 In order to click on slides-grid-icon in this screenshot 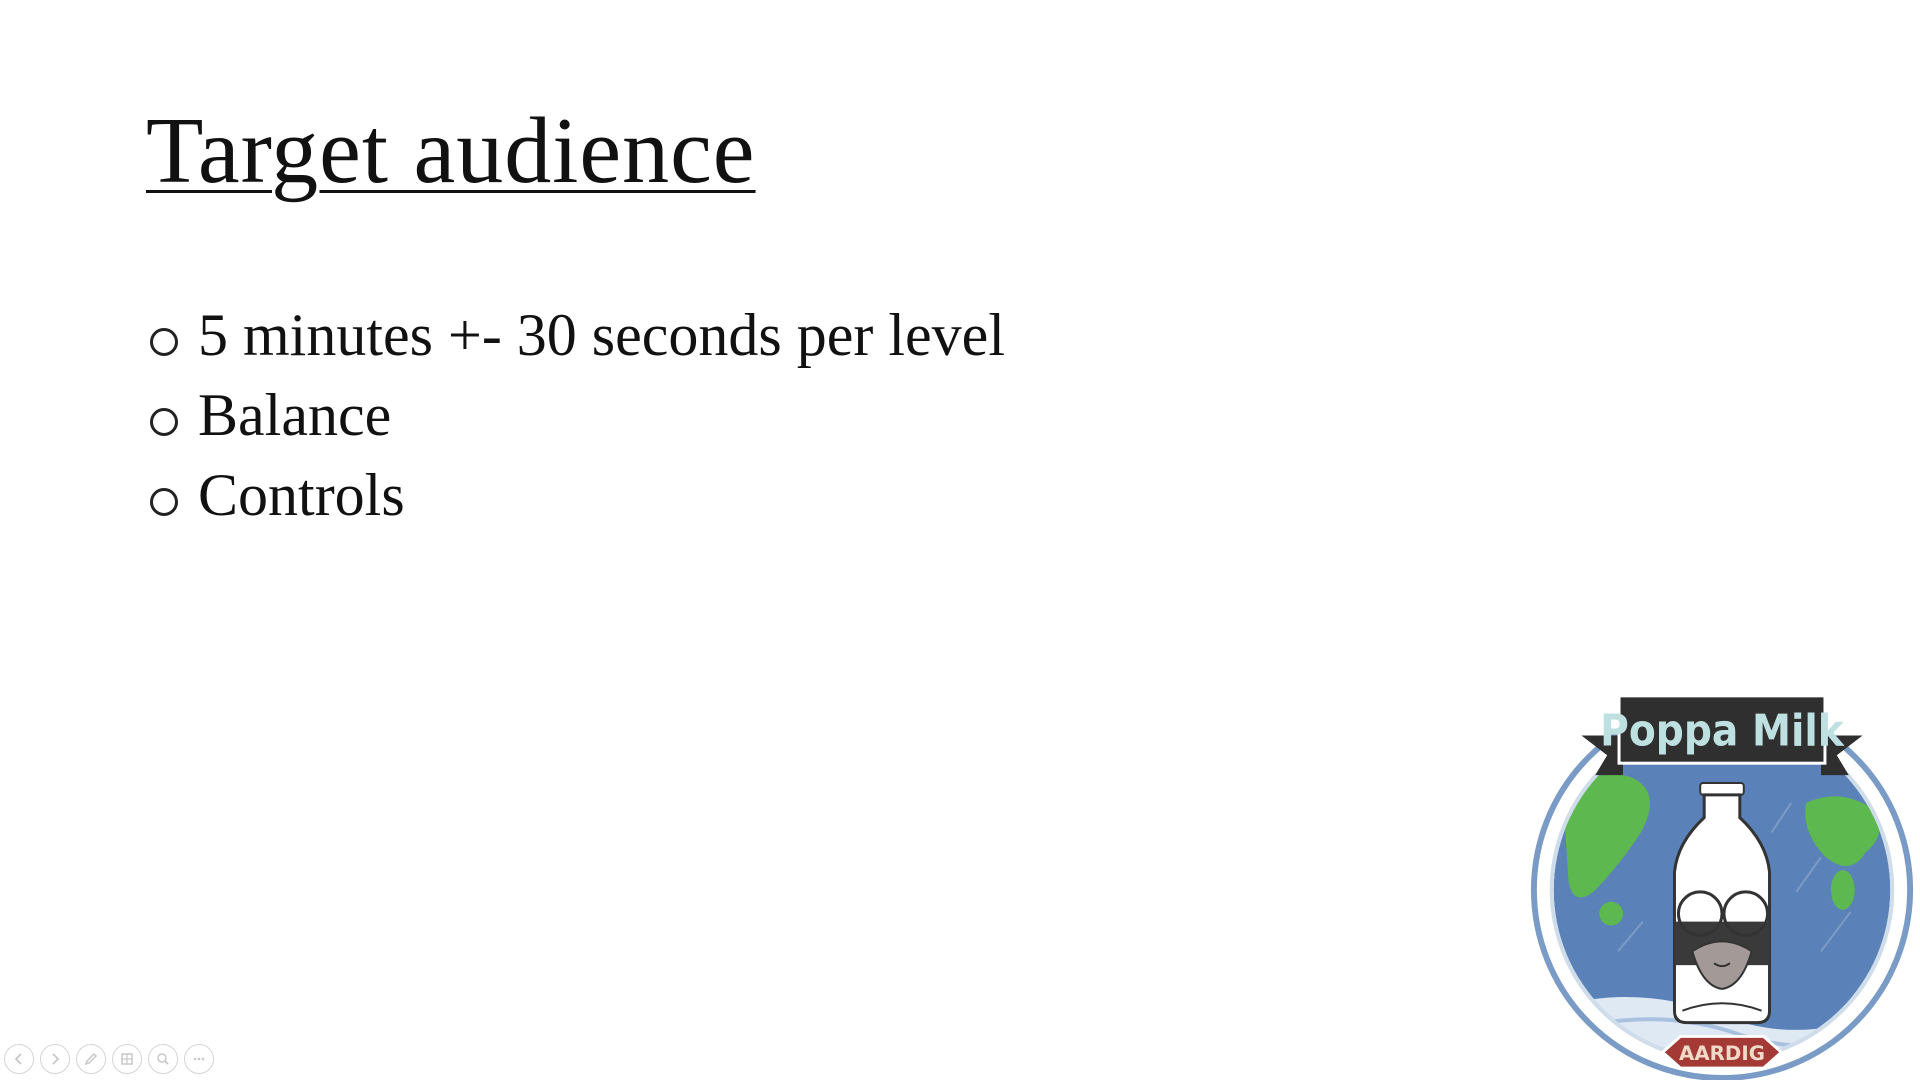, I will do `click(127, 1059)`.